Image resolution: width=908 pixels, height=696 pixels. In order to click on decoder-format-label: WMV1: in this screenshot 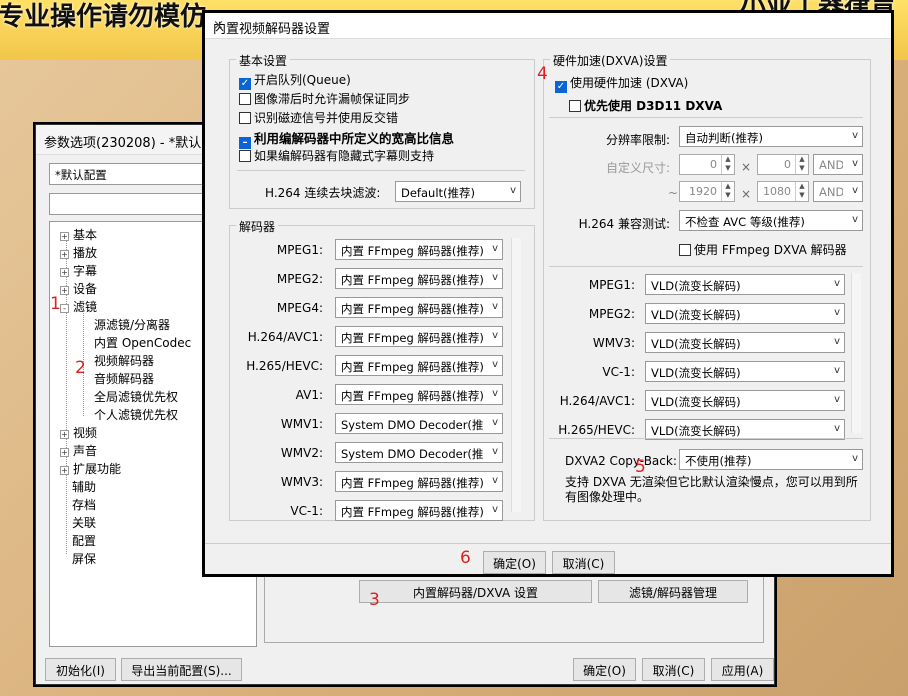, I will do `click(301, 424)`.